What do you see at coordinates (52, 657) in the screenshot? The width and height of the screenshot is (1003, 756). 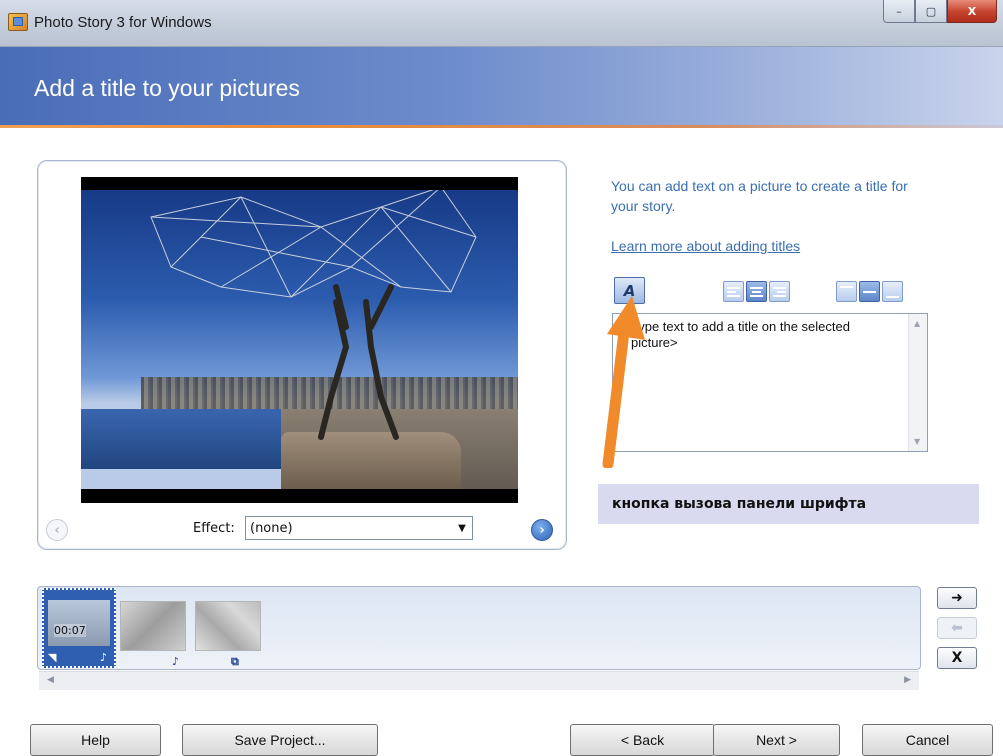 I see `title-marker-icon: ◥` at bounding box center [52, 657].